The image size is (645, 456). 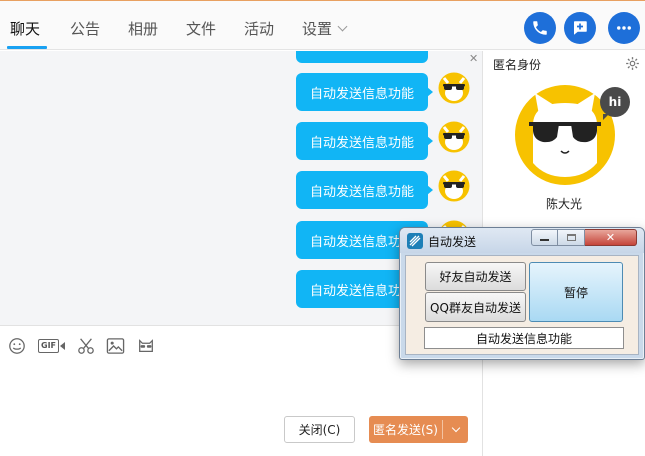 What do you see at coordinates (452, 242) in the screenshot?
I see `window-title: 自动发送` at bounding box center [452, 242].